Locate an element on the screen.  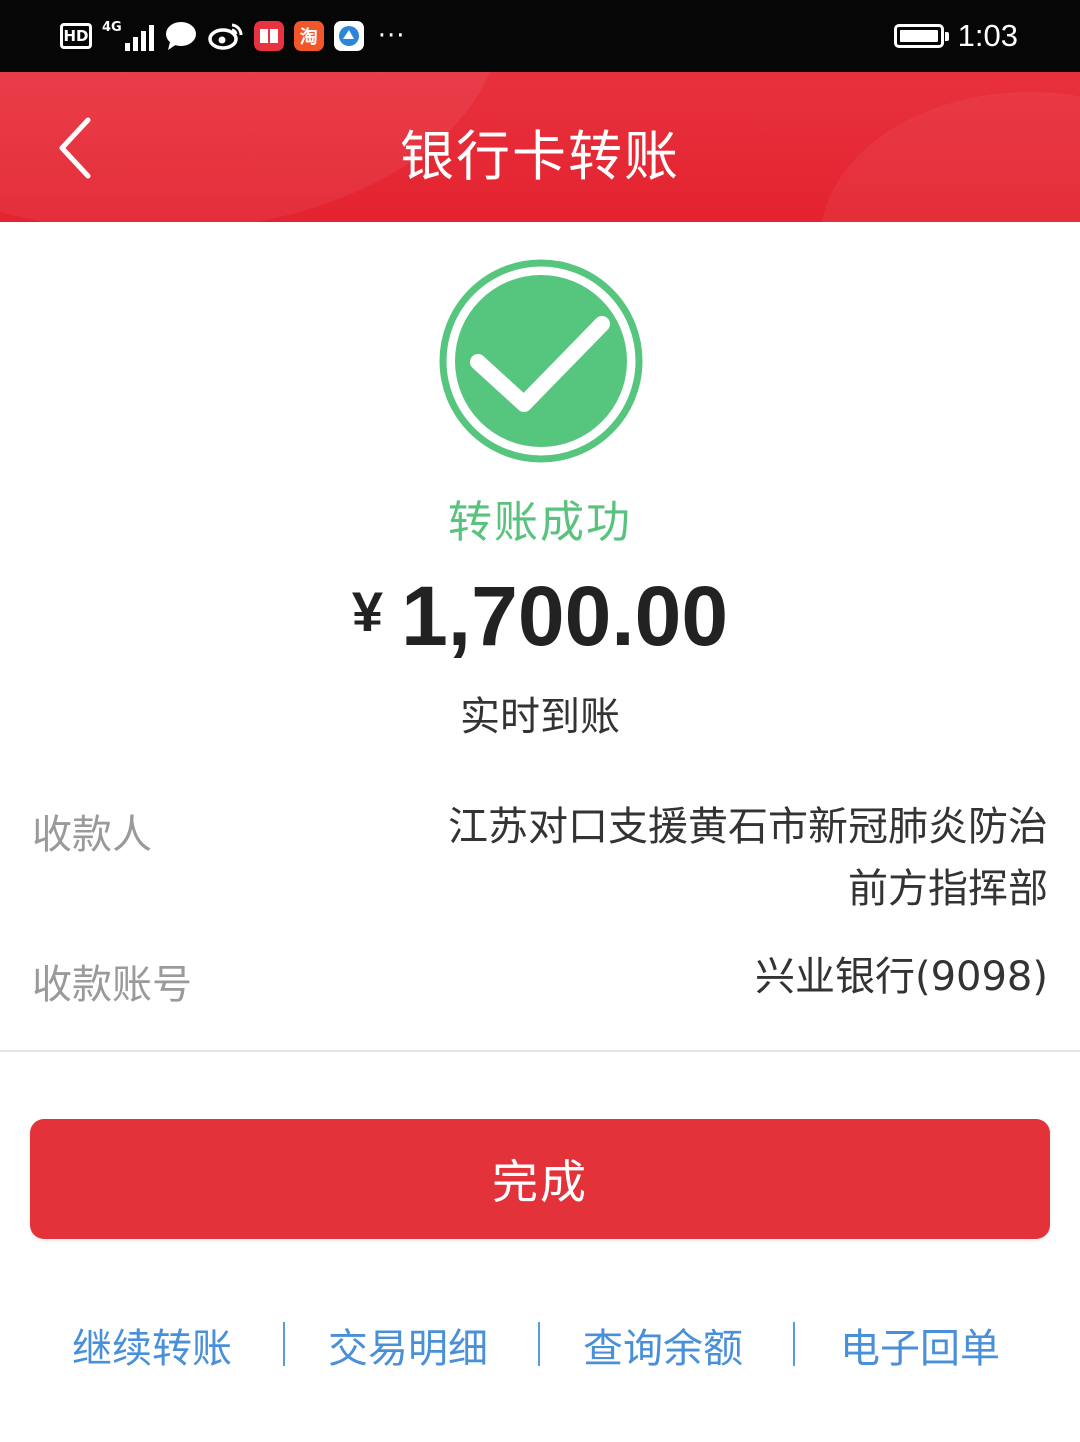
check-balance-link: 查询余额 is located at coordinates (663, 1345).